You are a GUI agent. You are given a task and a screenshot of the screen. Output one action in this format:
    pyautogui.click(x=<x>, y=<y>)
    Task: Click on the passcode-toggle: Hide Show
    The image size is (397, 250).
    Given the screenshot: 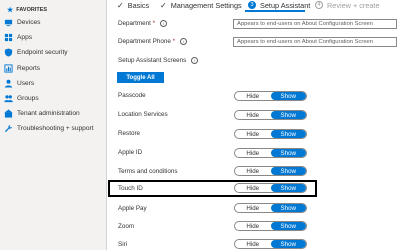 What is the action you would take?
    pyautogui.click(x=270, y=96)
    